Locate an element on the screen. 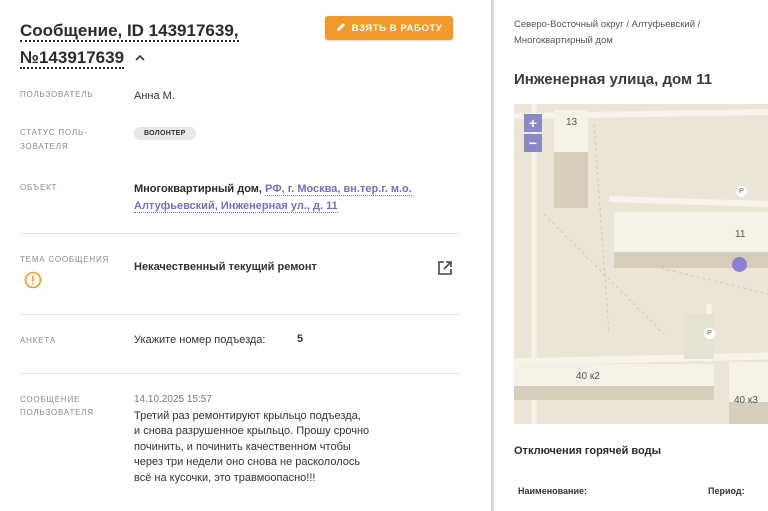 Image resolution: width=768 pixels, height=511 pixels. object-type: Многоквартирный дом, is located at coordinates (200, 189).